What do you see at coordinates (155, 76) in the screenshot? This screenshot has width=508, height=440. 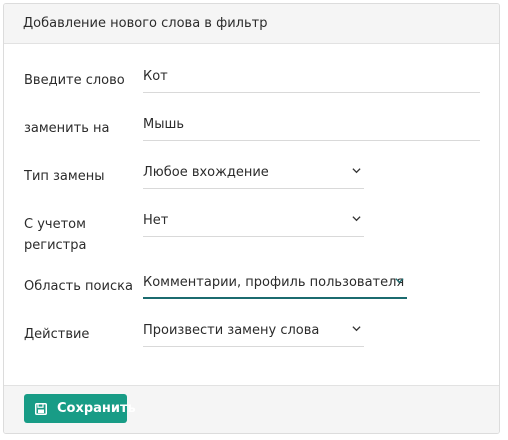 I see `word-input-value: Кот` at bounding box center [155, 76].